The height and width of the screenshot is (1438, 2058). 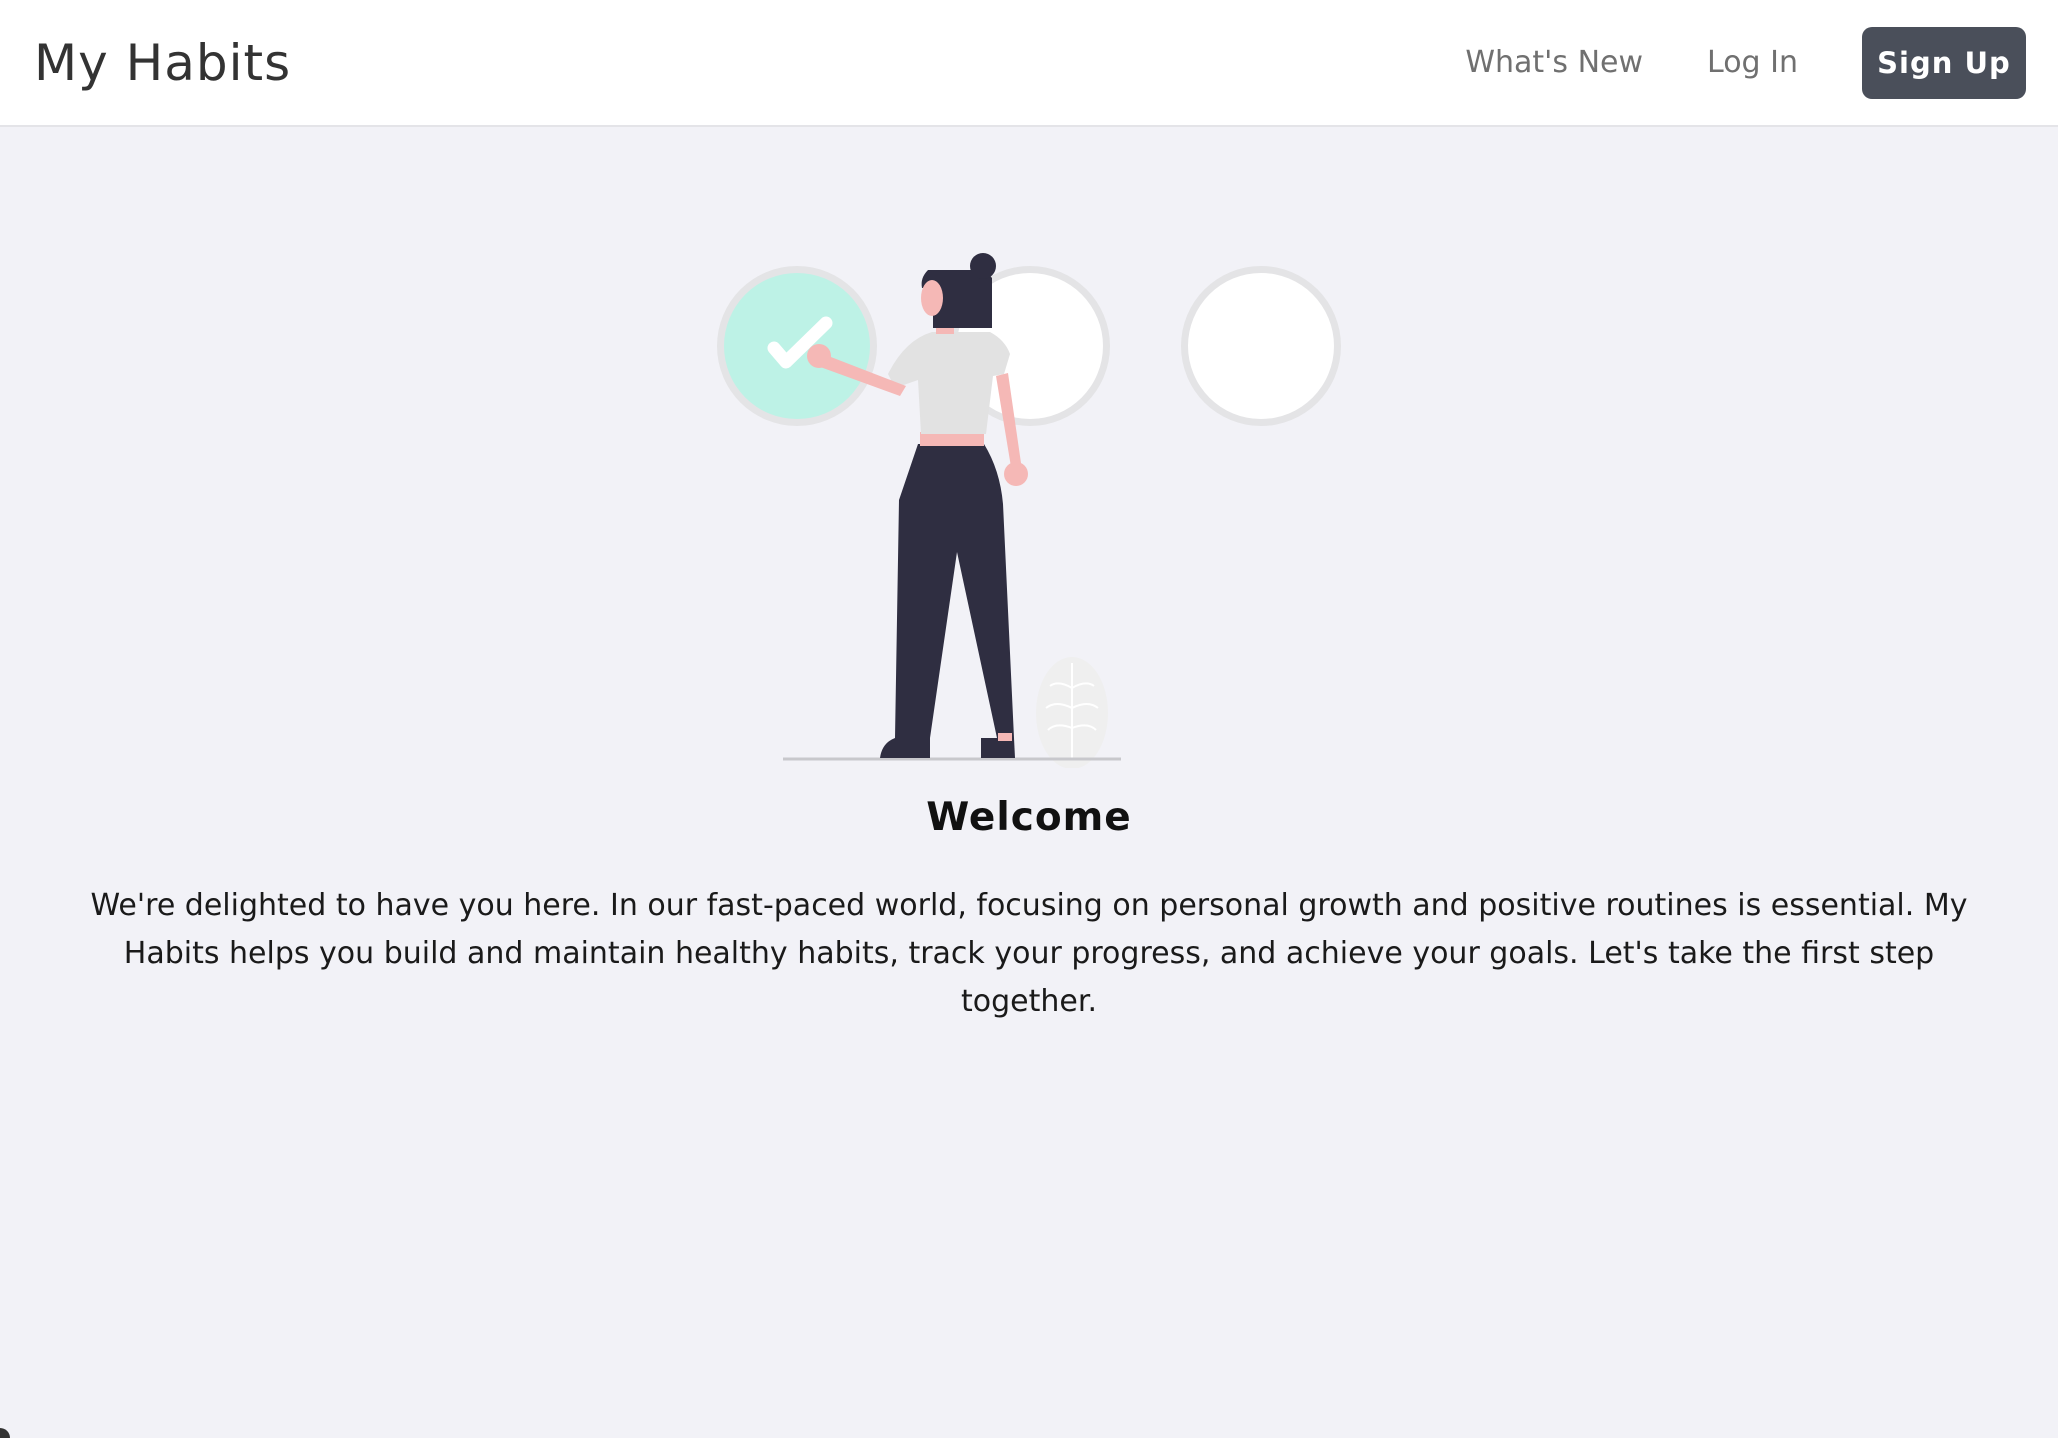 I want to click on habits-illustration, so click(x=1029, y=510).